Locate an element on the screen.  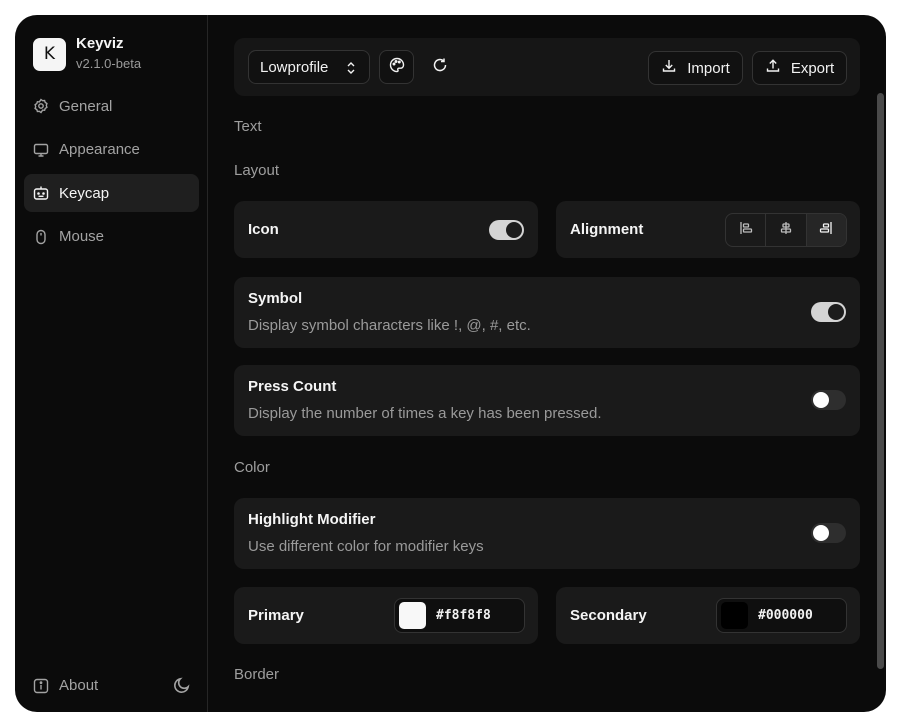
mouse-icon is located at coordinates (41, 237).